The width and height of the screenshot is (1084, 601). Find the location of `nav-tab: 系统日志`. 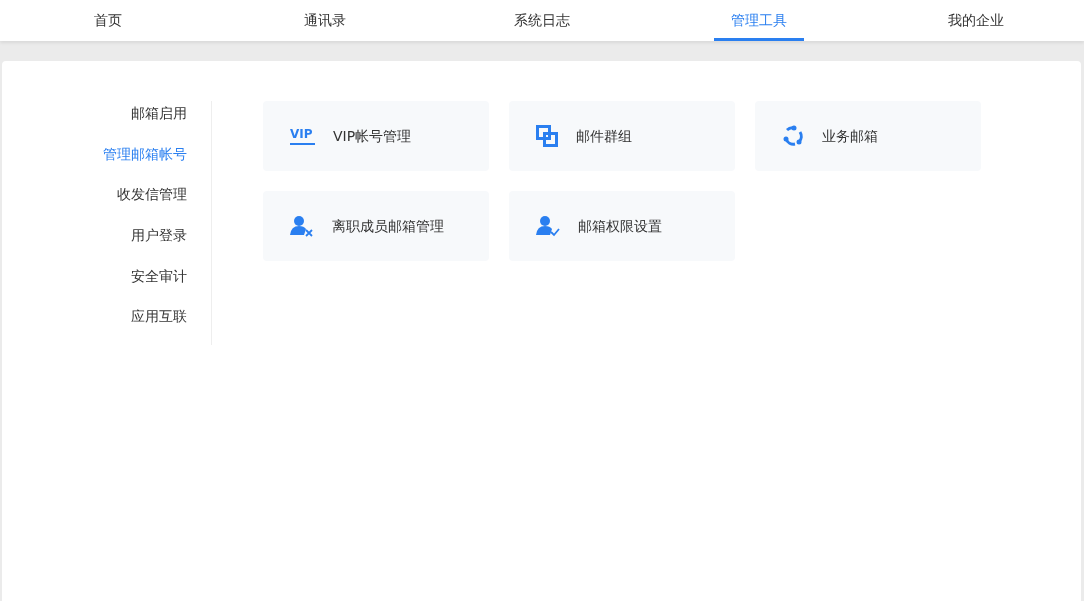

nav-tab: 系统日志 is located at coordinates (542, 20).